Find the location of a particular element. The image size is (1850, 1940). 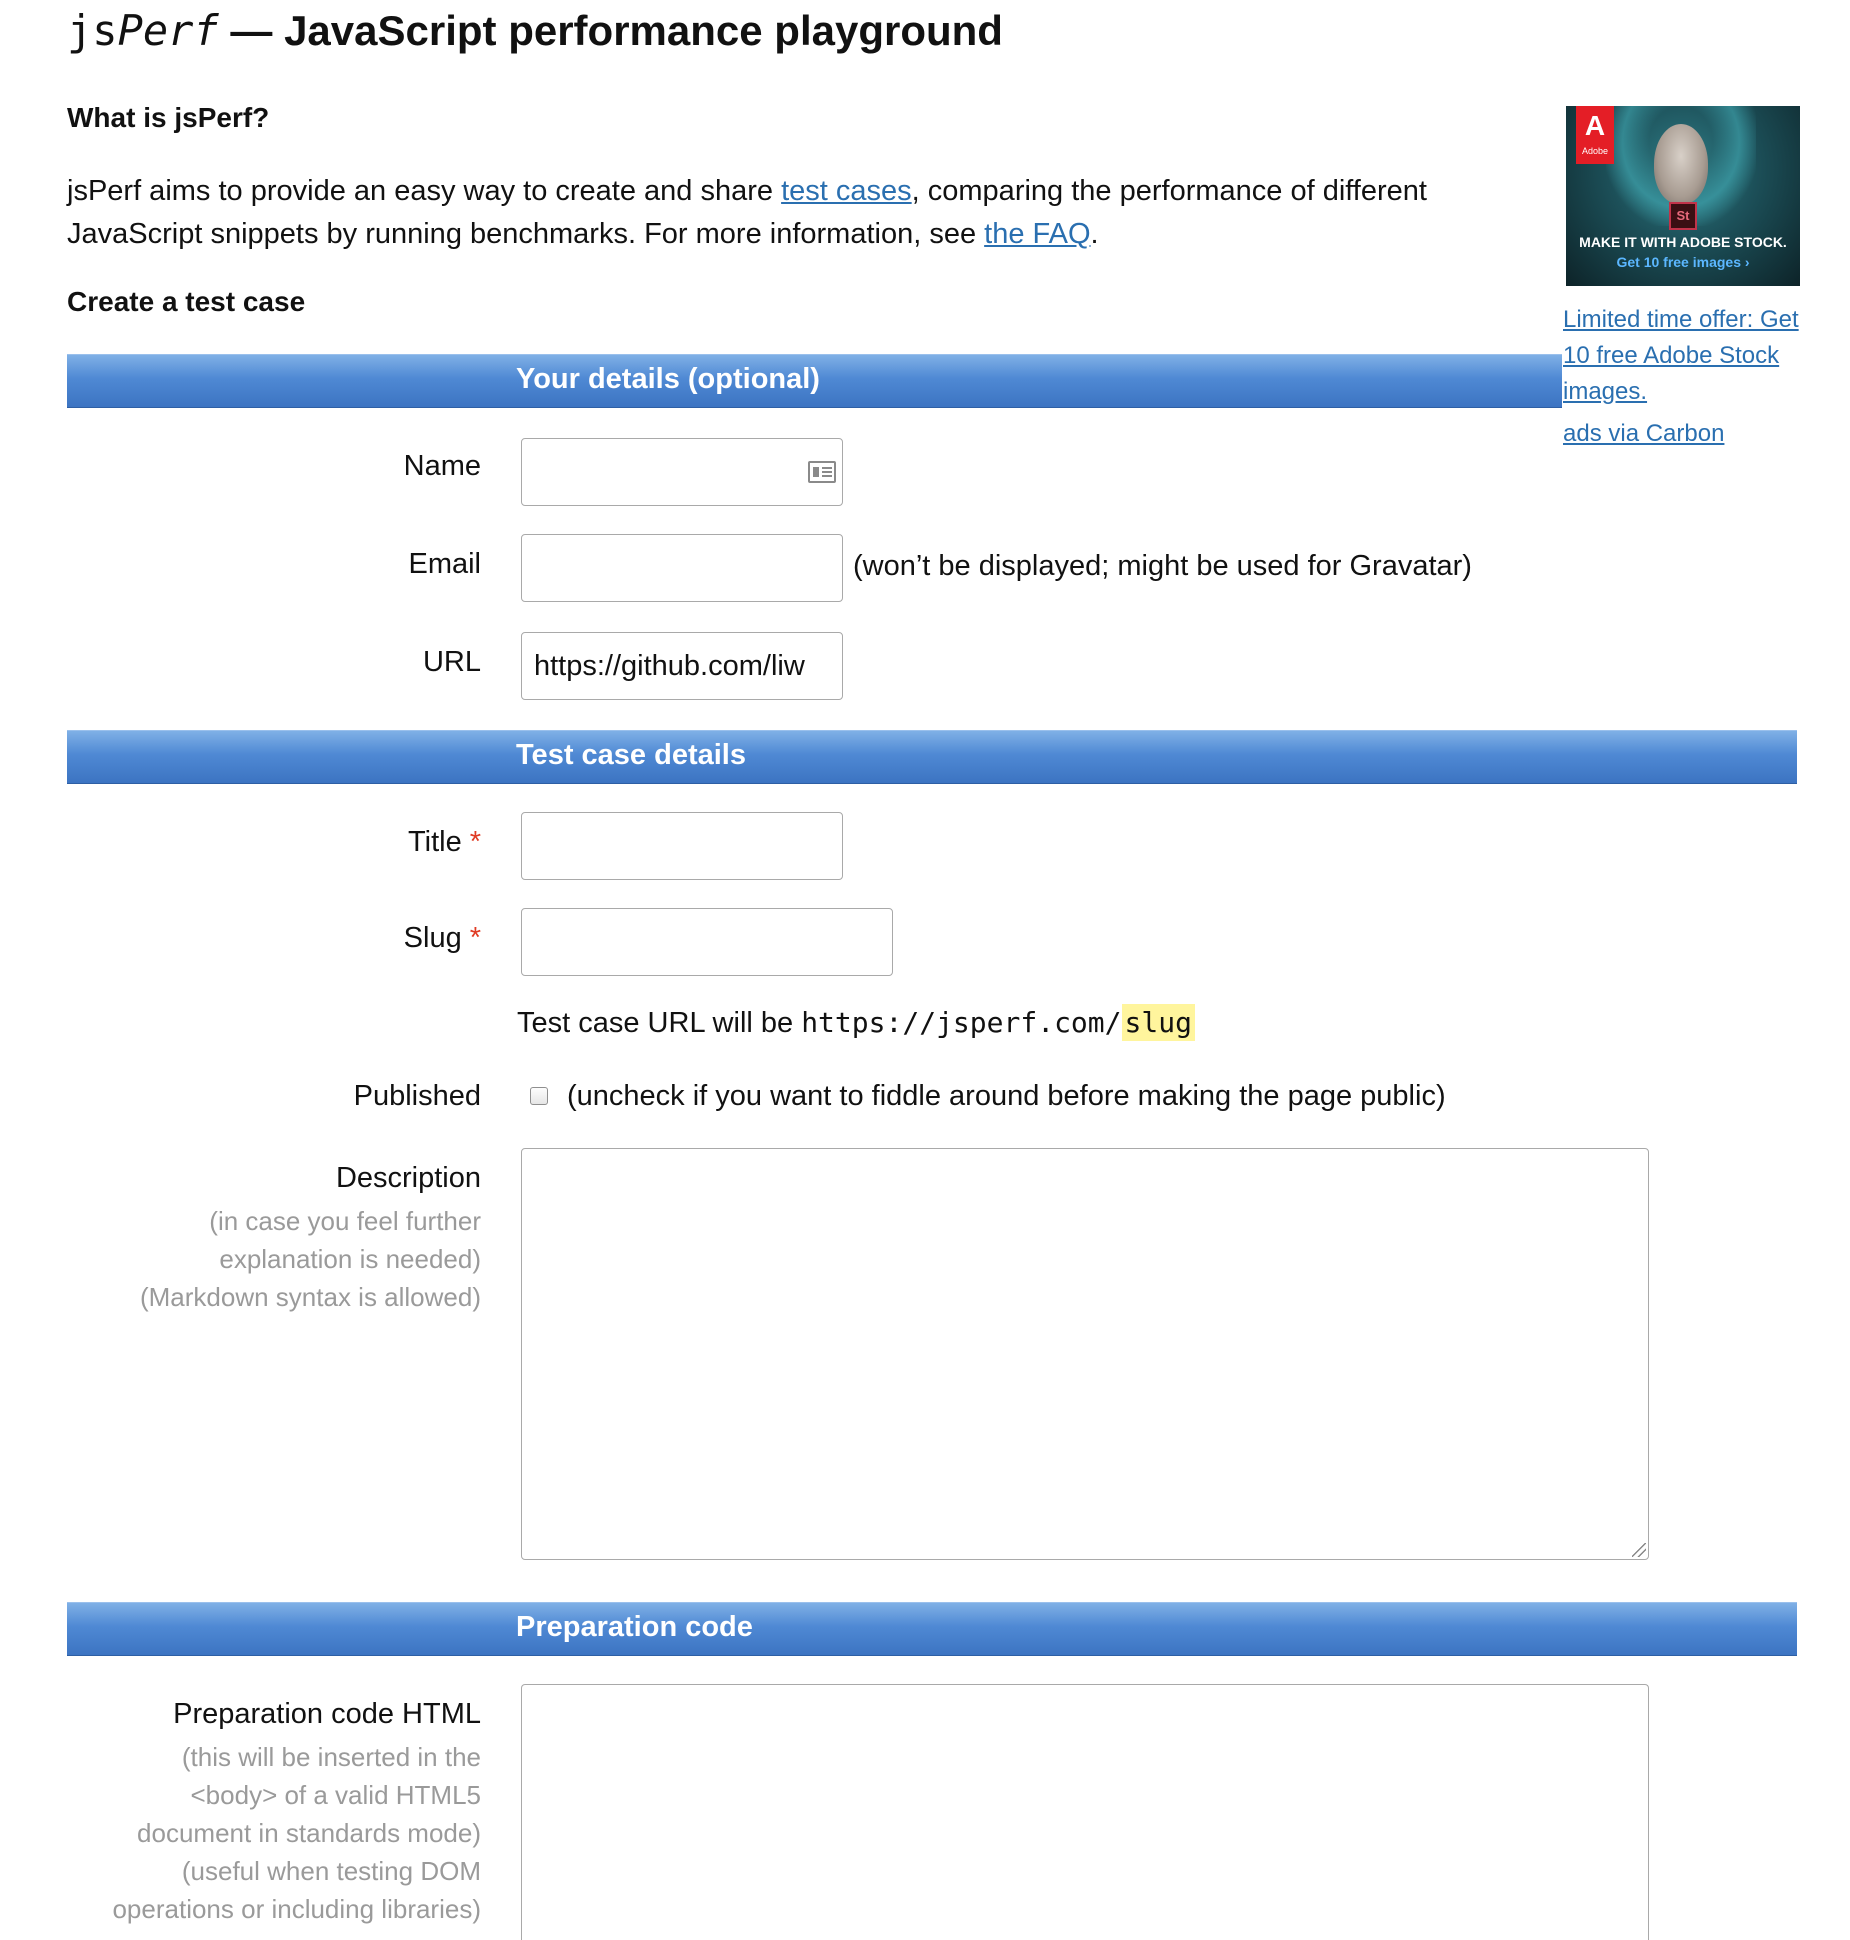

prep-html-hint-line: document in standards mode) is located at coordinates (309, 1833).